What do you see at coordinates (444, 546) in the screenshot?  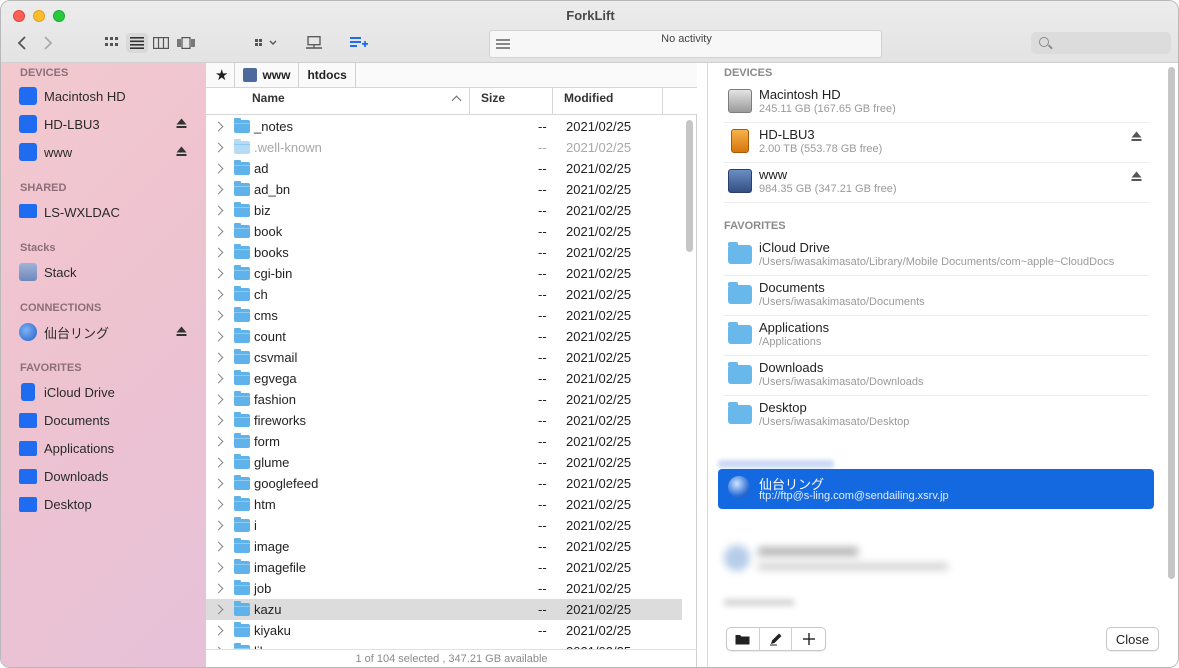 I see `table-row: image -- 2021/02/25` at bounding box center [444, 546].